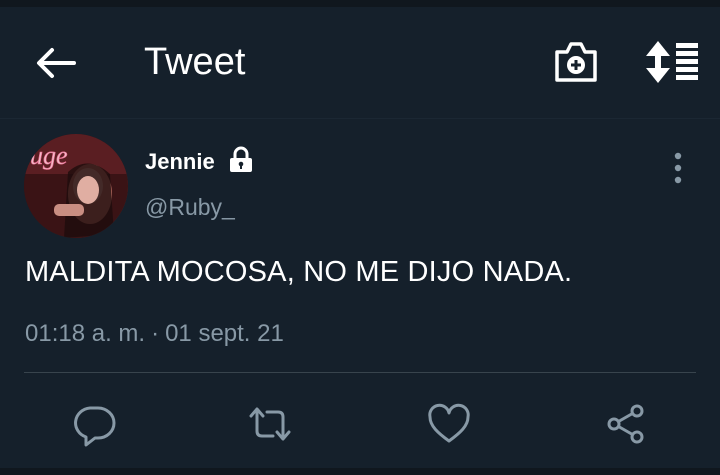  I want to click on camera-plus-icon, so click(576, 62).